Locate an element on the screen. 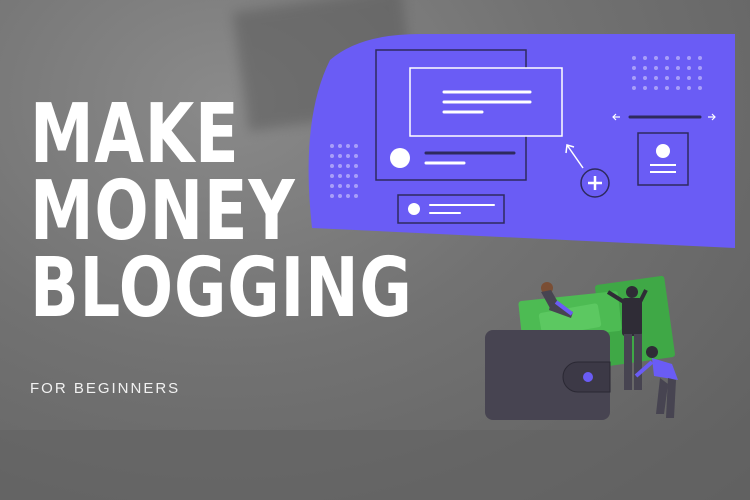  avatar-circle is located at coordinates (400, 158).